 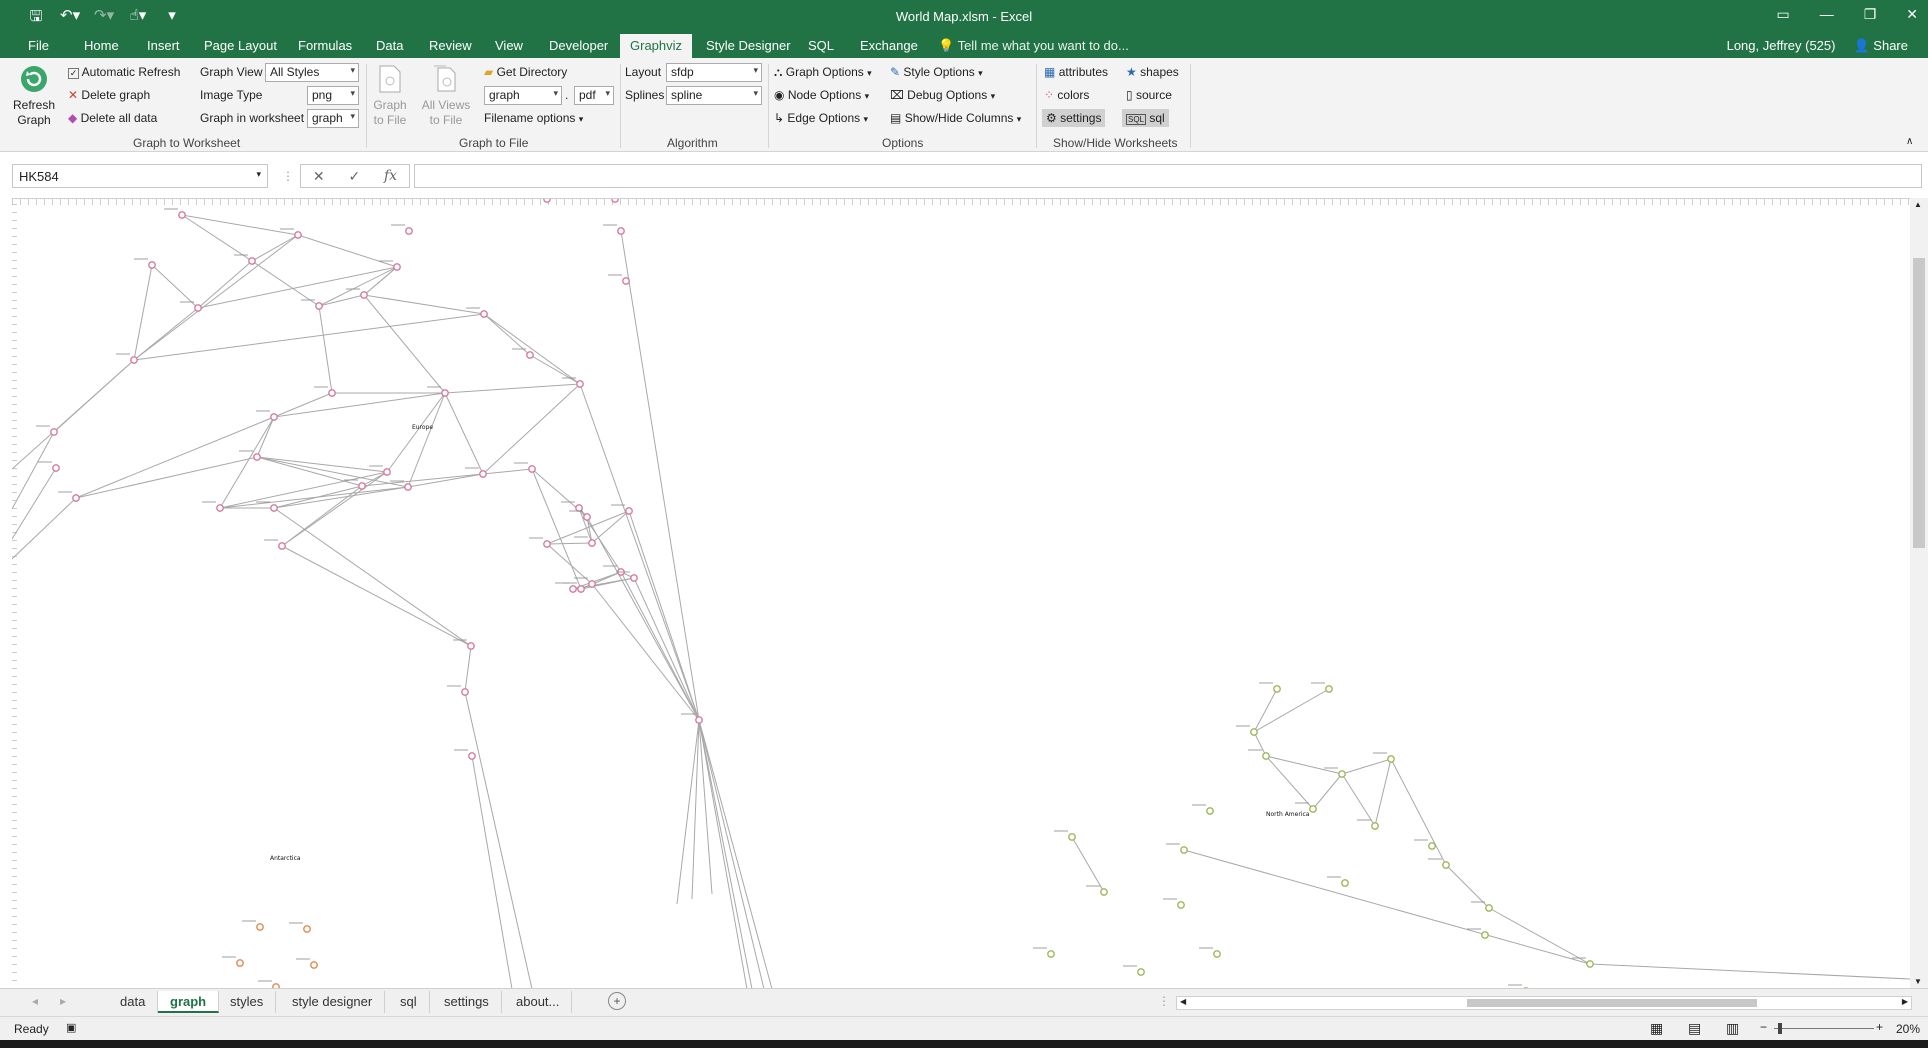 What do you see at coordinates (63, 1001) in the screenshot?
I see `next-sheet-icon: ▸` at bounding box center [63, 1001].